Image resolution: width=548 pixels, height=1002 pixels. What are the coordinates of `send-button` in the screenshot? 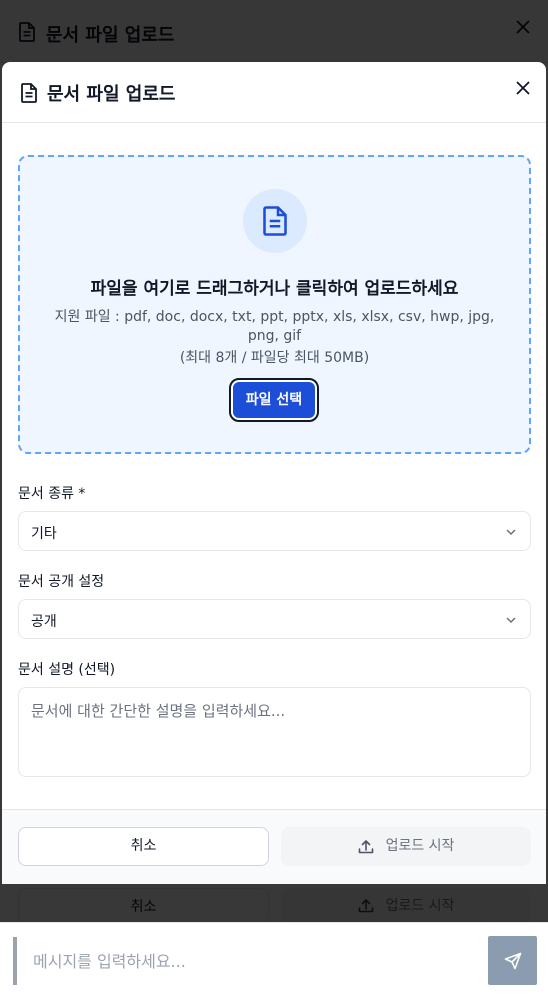 It's located at (512, 960).